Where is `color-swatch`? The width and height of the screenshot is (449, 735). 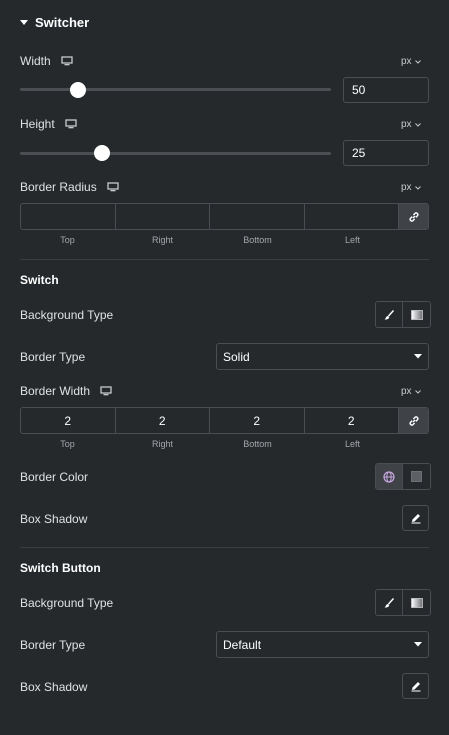
color-swatch is located at coordinates (416, 476).